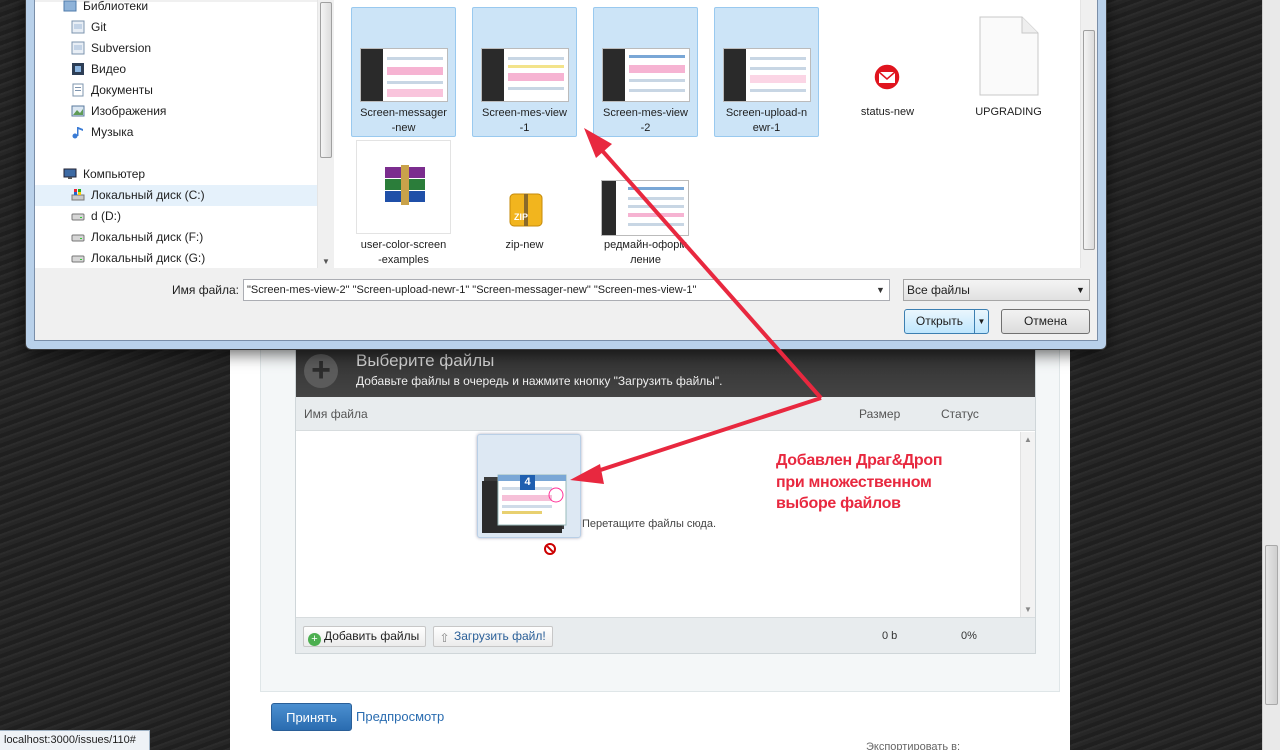  What do you see at coordinates (78, 111) in the screenshot?
I see `images-icon` at bounding box center [78, 111].